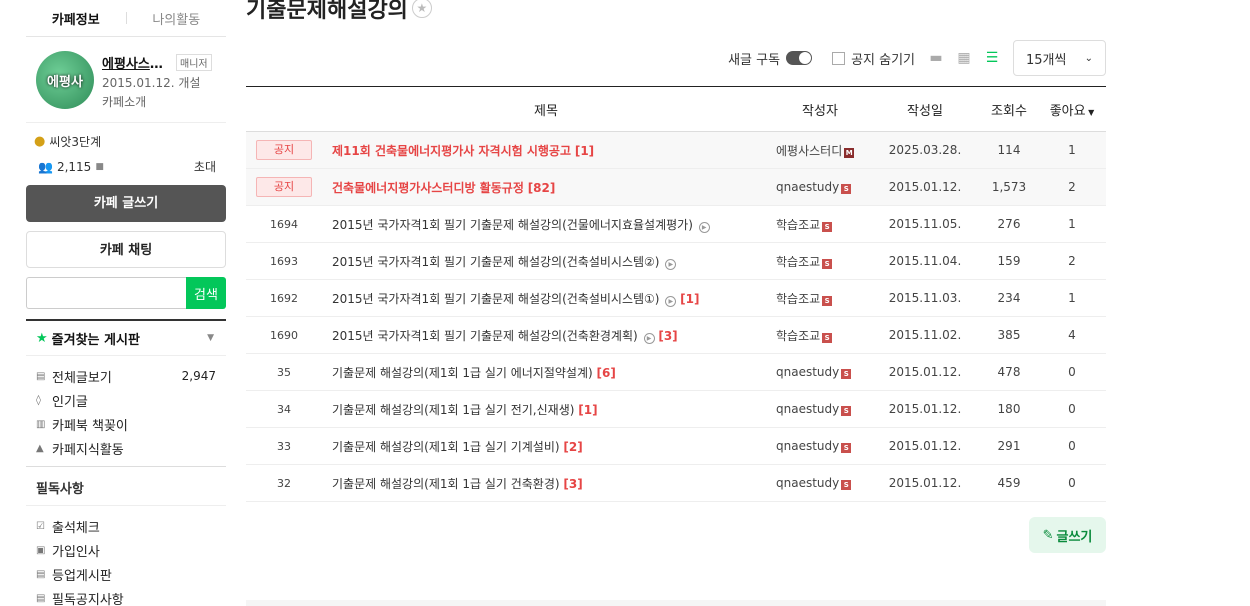 The width and height of the screenshot is (1250, 606). Describe the element at coordinates (1009, 372) in the screenshot. I see `cell-views: 478` at that location.